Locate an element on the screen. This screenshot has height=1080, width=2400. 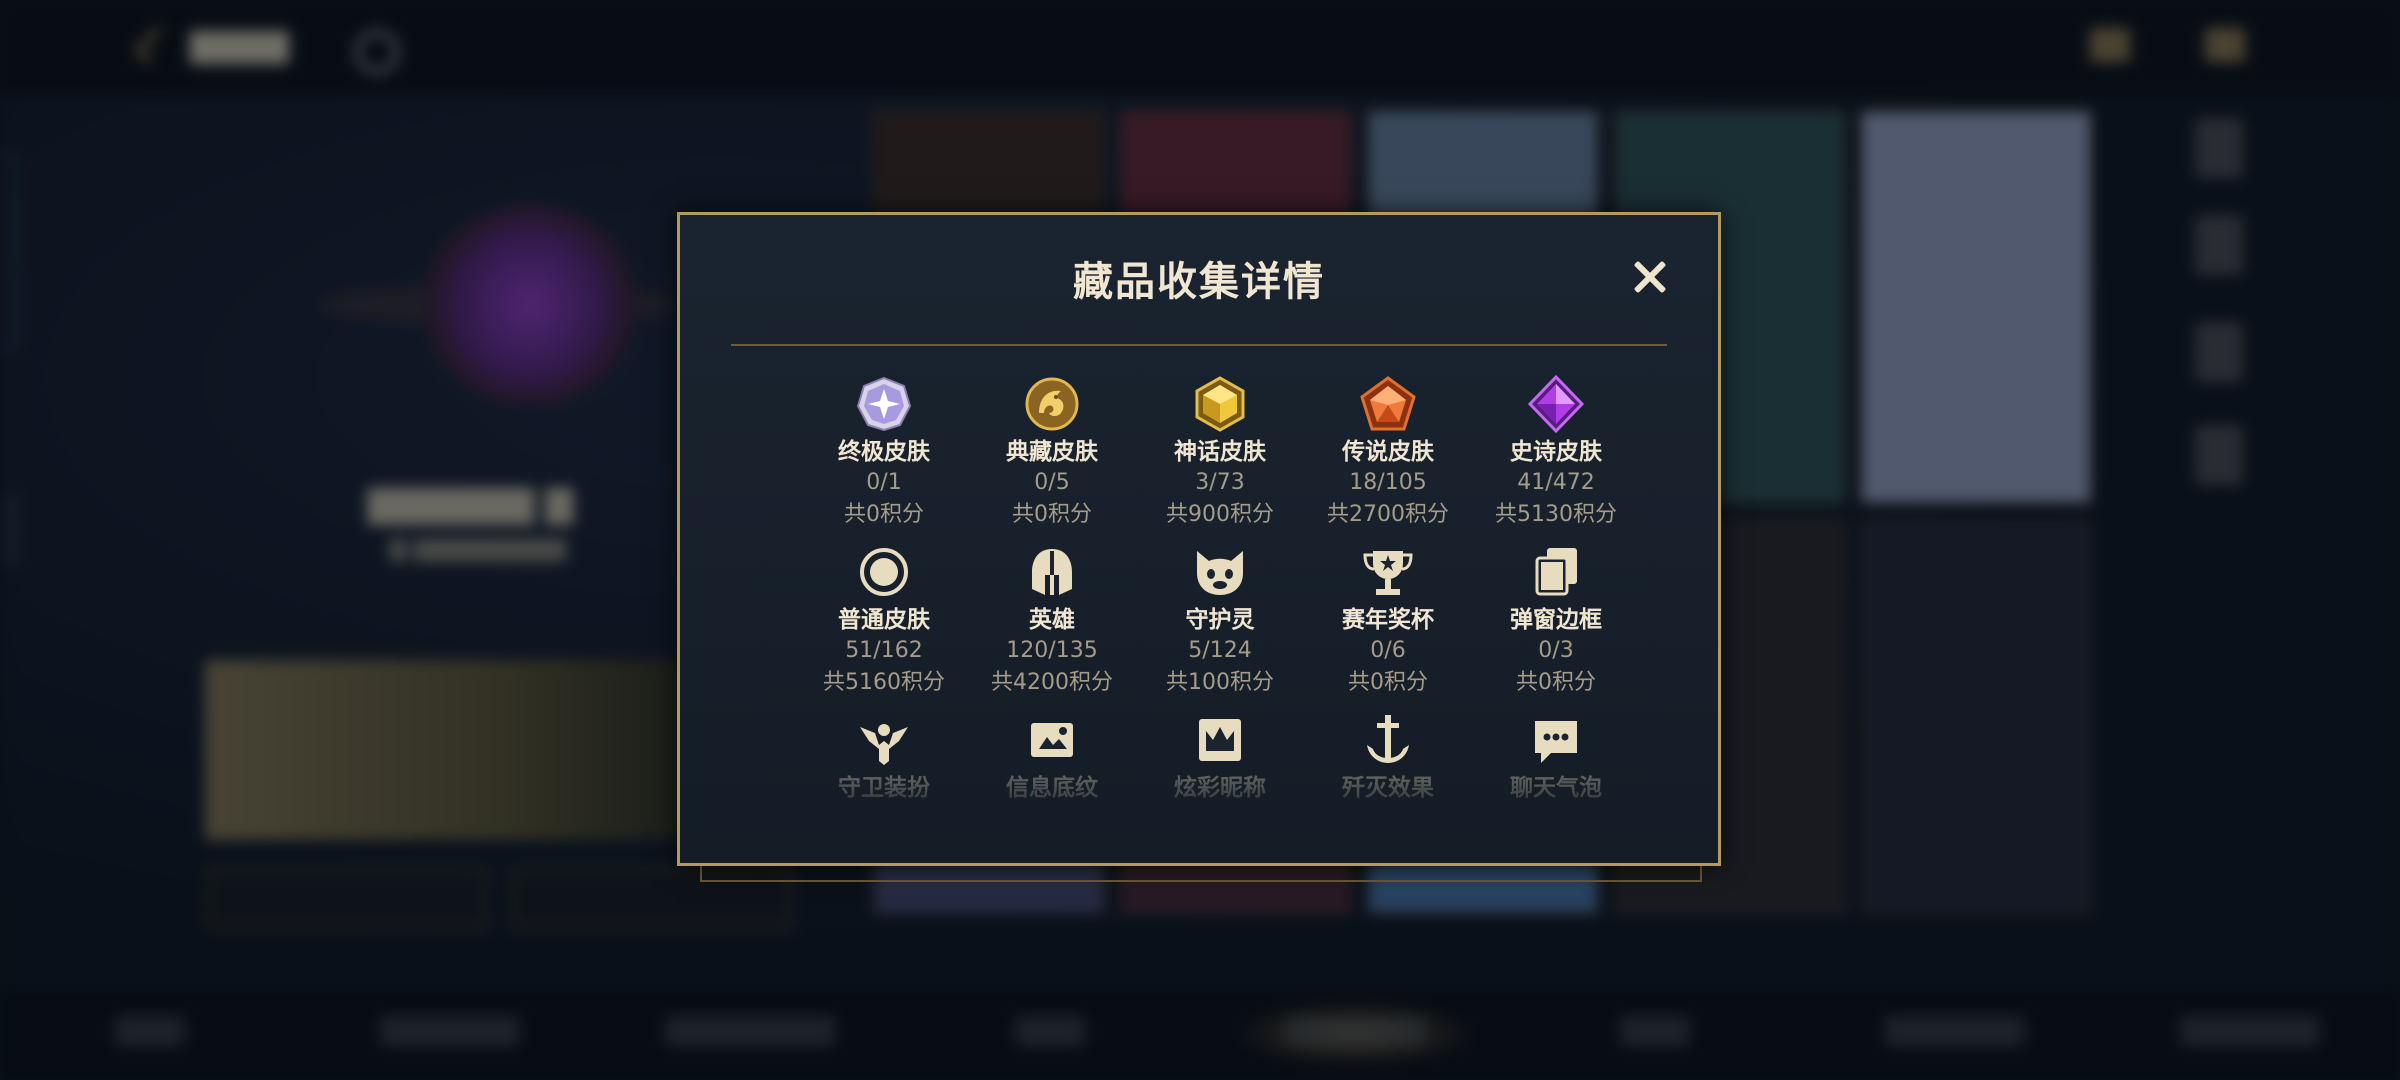
category-count: 0/6 is located at coordinates (1388, 650).